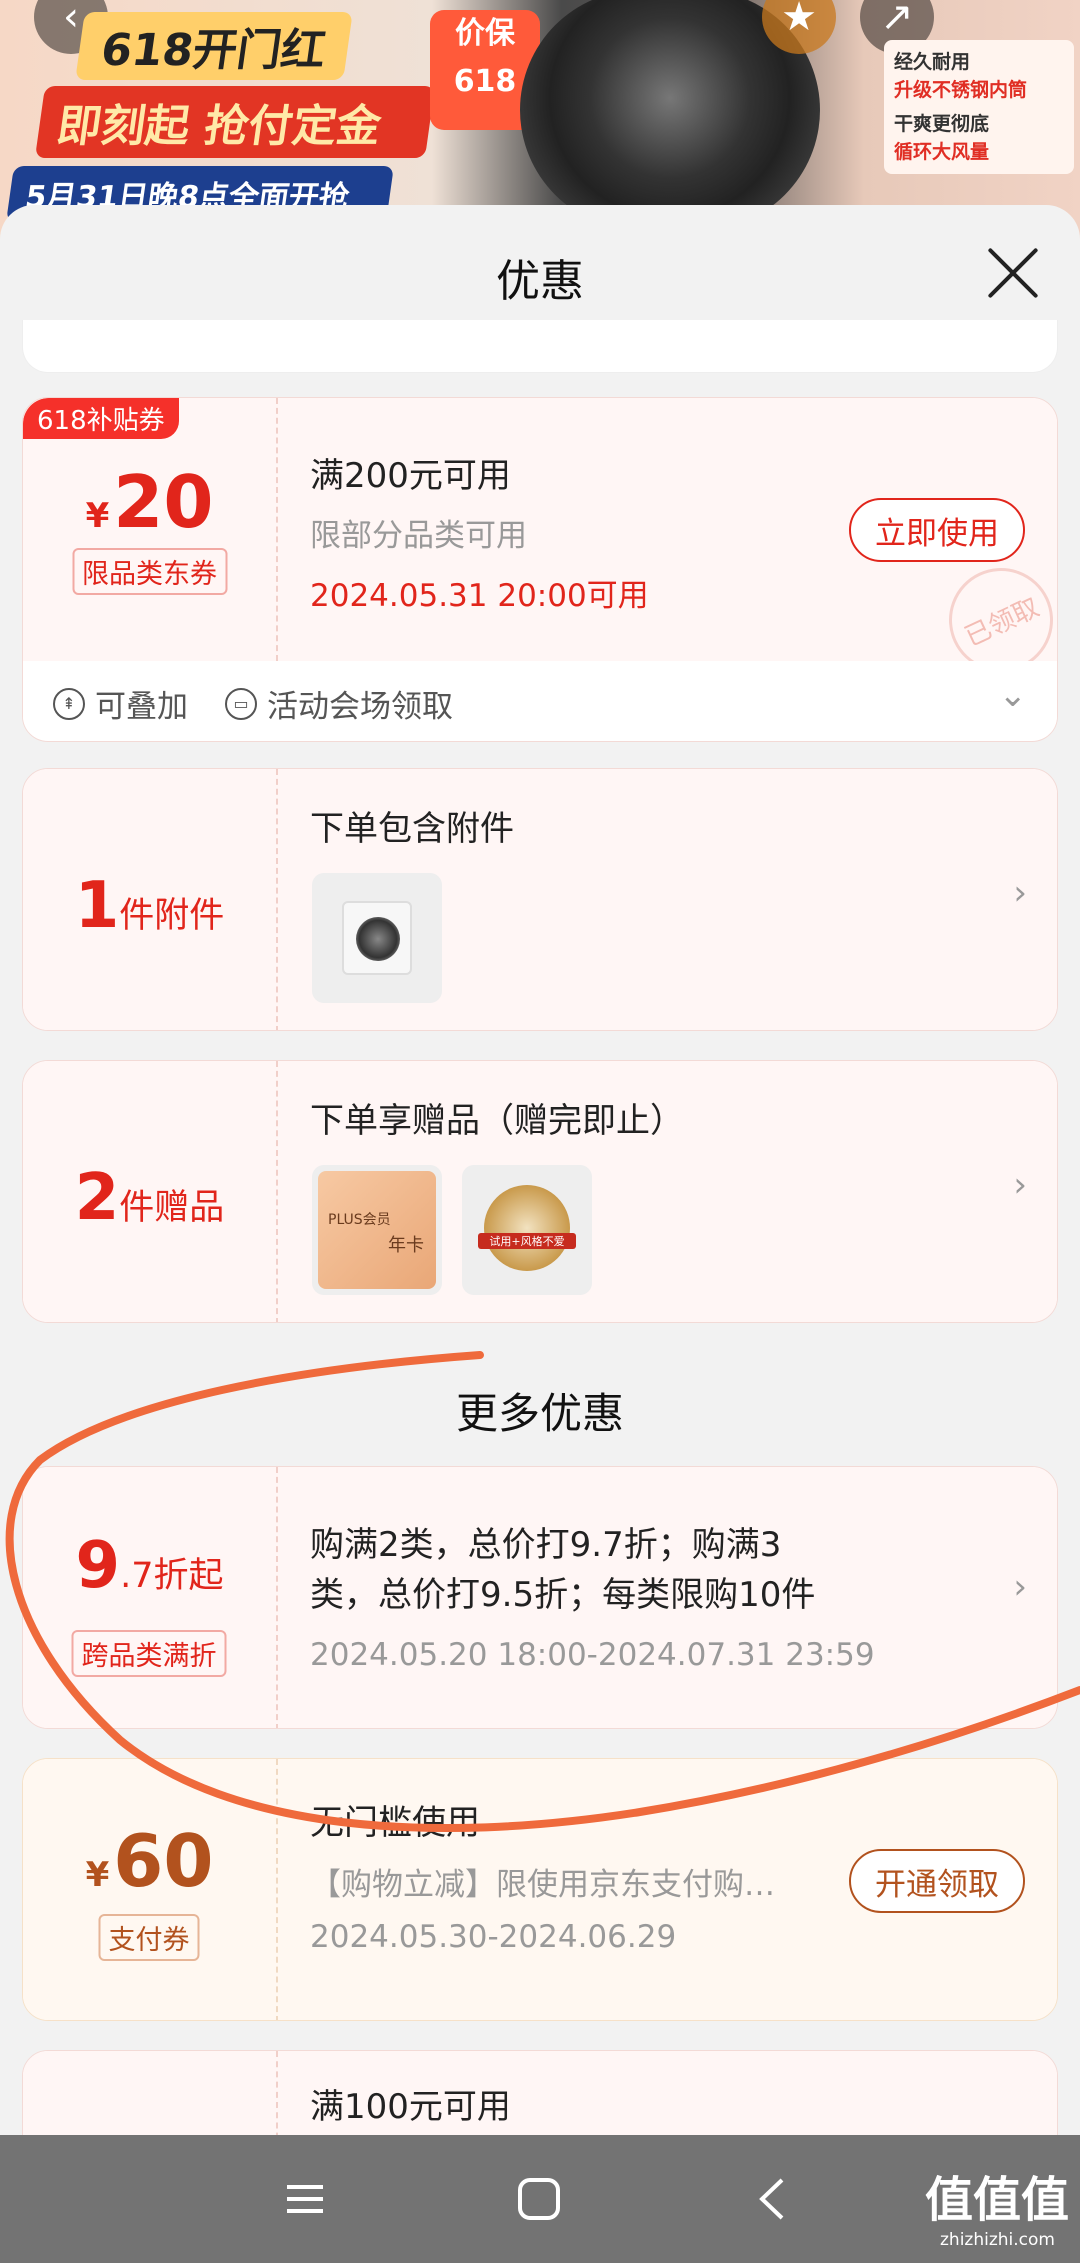  Describe the element at coordinates (163, 502) in the screenshot. I see `amount-value: 20` at that location.